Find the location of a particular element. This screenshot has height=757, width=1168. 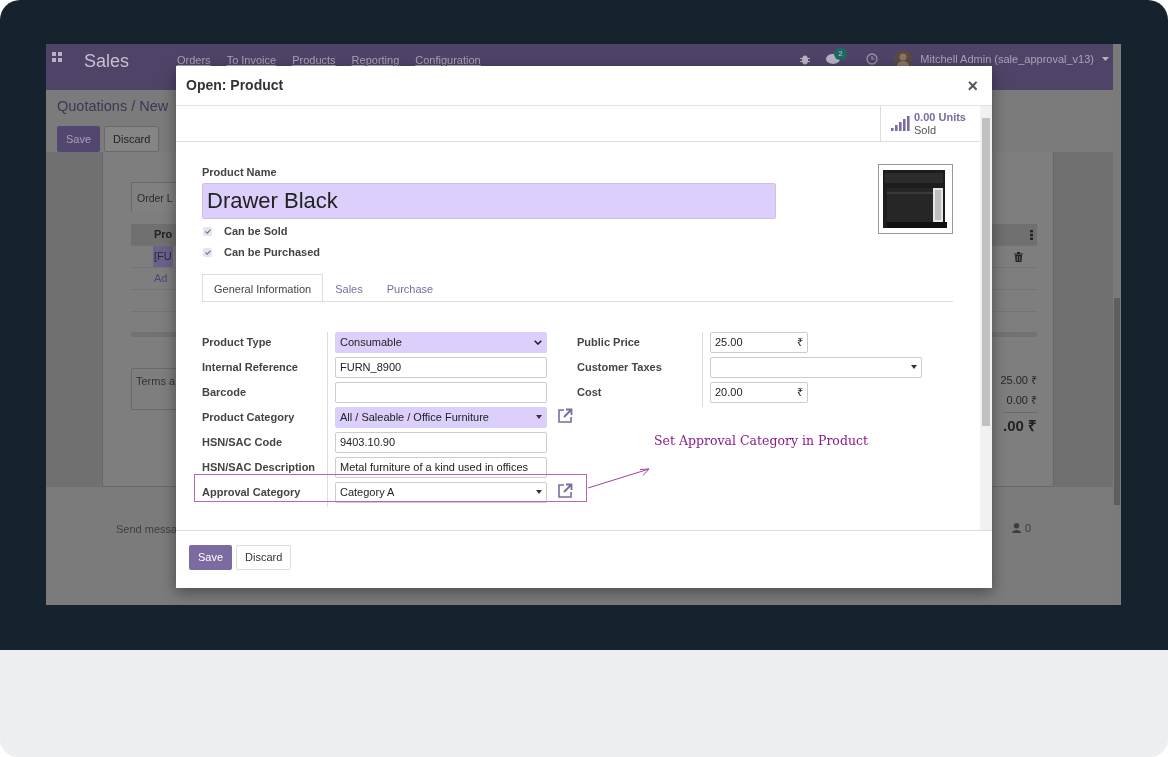

dropdown-field: All / Saleable / Office Furniture is located at coordinates (441, 417).